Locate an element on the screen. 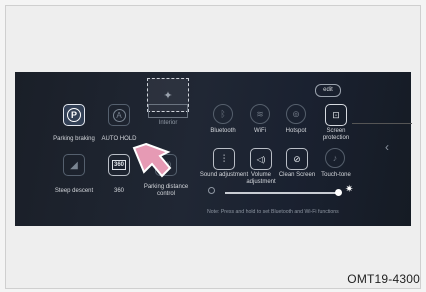 The width and height of the screenshot is (426, 292). brightness-low-icon is located at coordinates (211, 190).